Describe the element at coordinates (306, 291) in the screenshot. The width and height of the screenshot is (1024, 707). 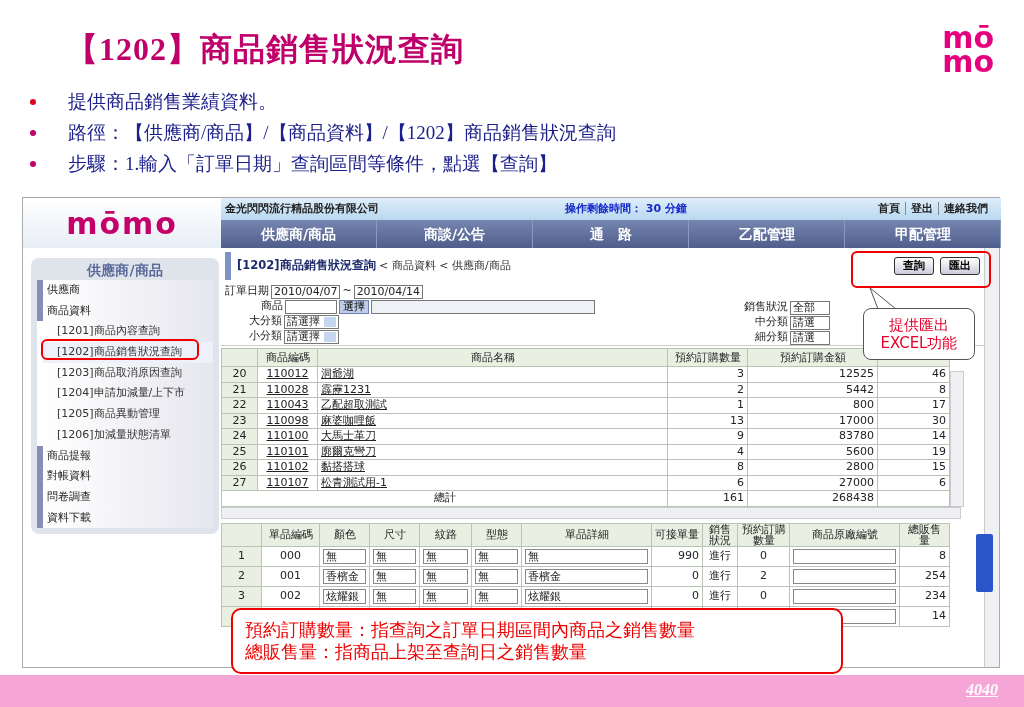
I see `date-field: 2010/04/07` at that location.